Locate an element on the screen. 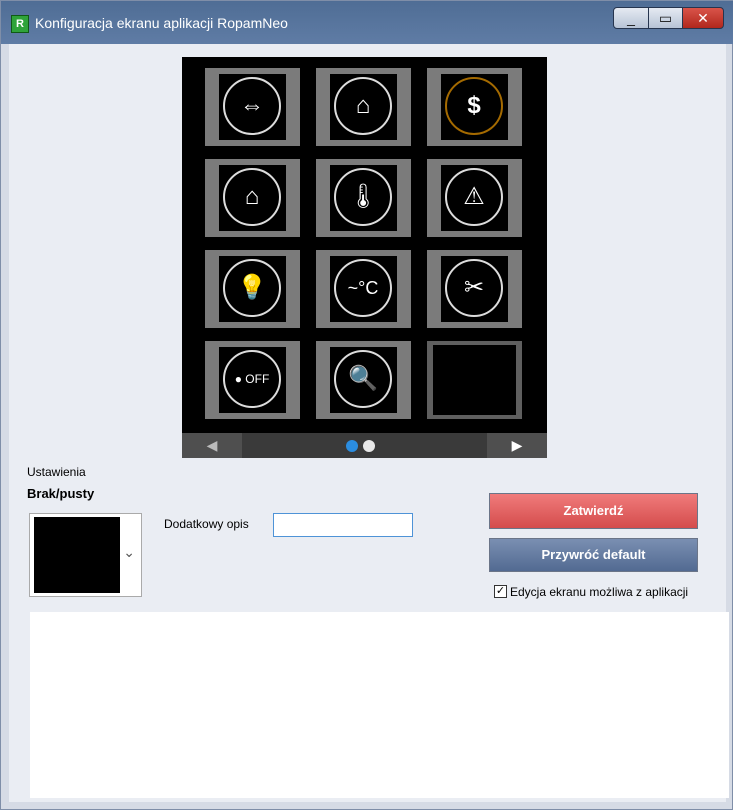  thermometer-icon: 🌡 is located at coordinates (363, 197).